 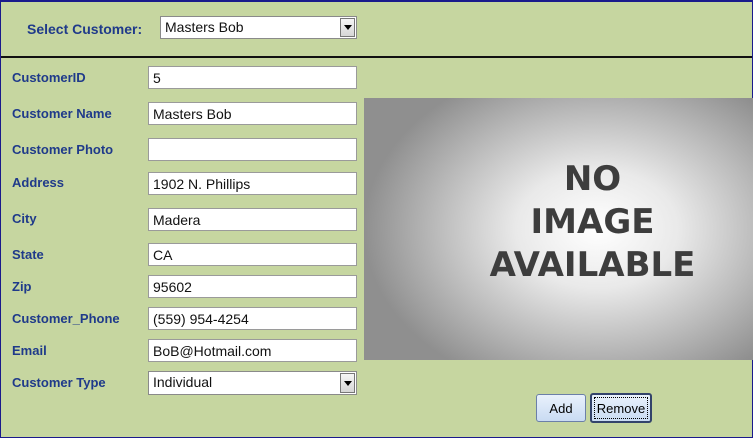 I want to click on customer-type-value: Individual, so click(x=183, y=382).